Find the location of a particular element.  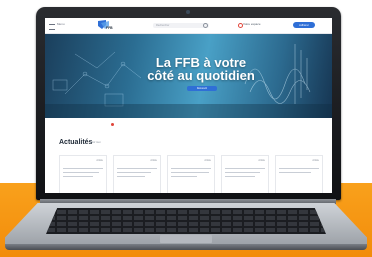

webcam-icon is located at coordinates (188, 12).